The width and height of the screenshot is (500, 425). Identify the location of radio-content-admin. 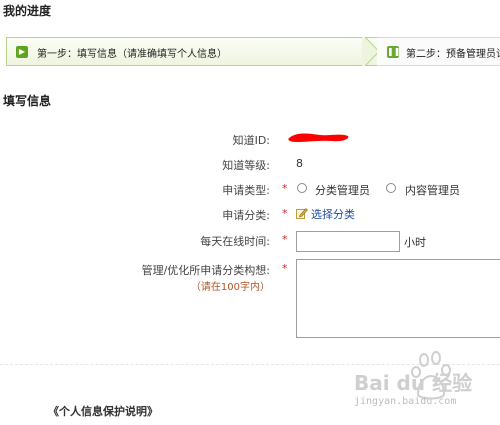
(391, 188).